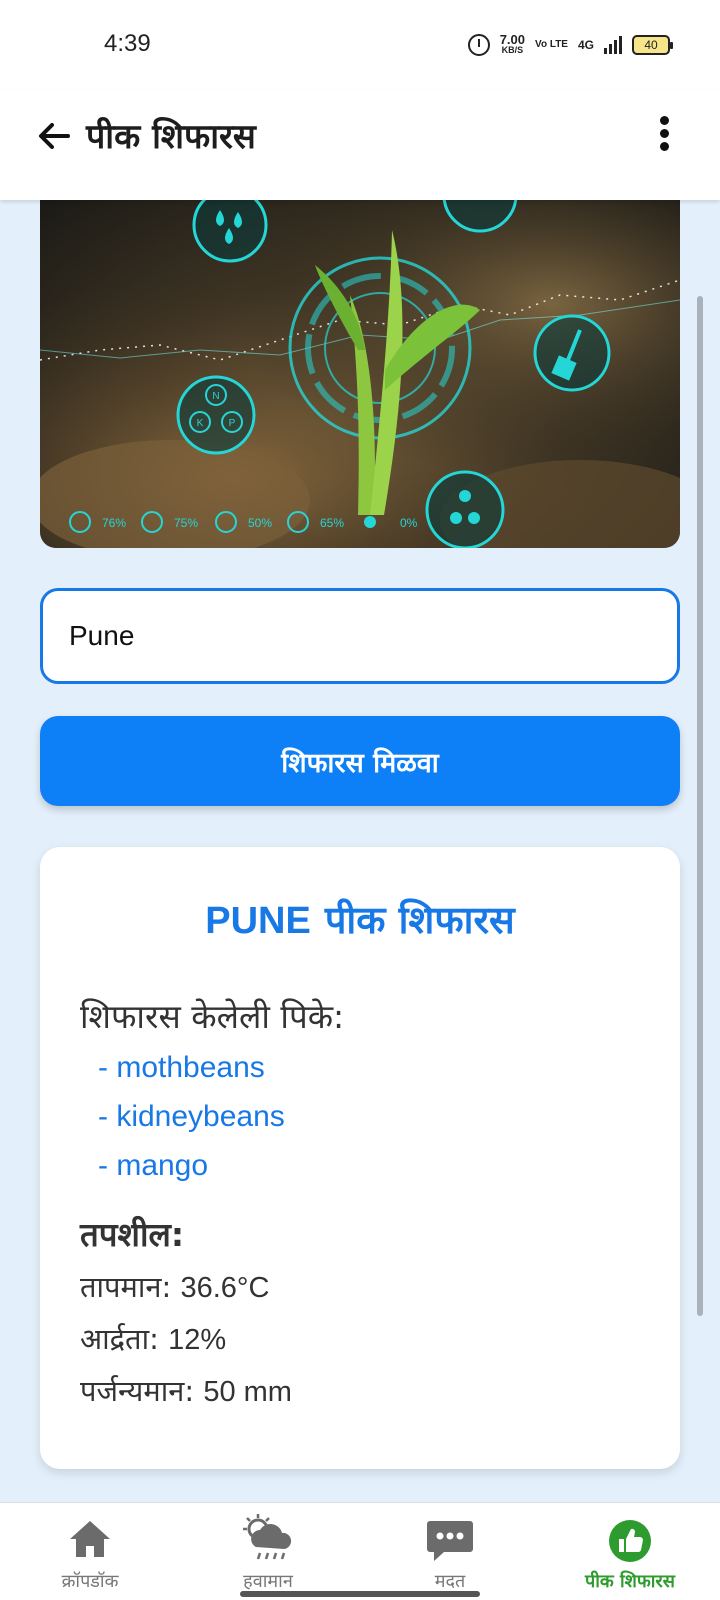 This screenshot has width=720, height=1600. I want to click on stat-2: 75%, so click(186, 523).